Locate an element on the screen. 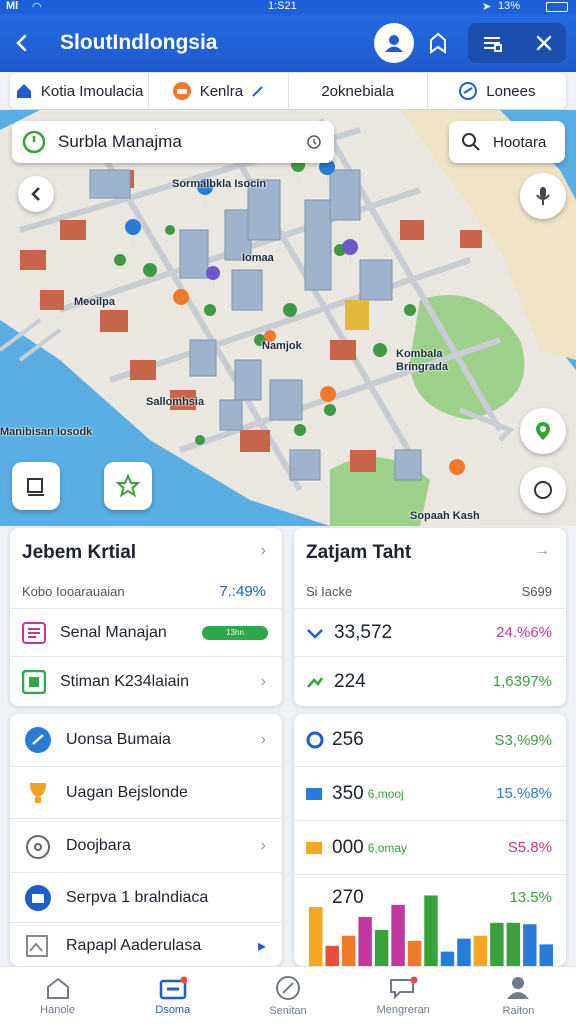 This screenshot has height=1024, width=576. tab-kotia: Kotia Imoulacia is located at coordinates (80, 91).